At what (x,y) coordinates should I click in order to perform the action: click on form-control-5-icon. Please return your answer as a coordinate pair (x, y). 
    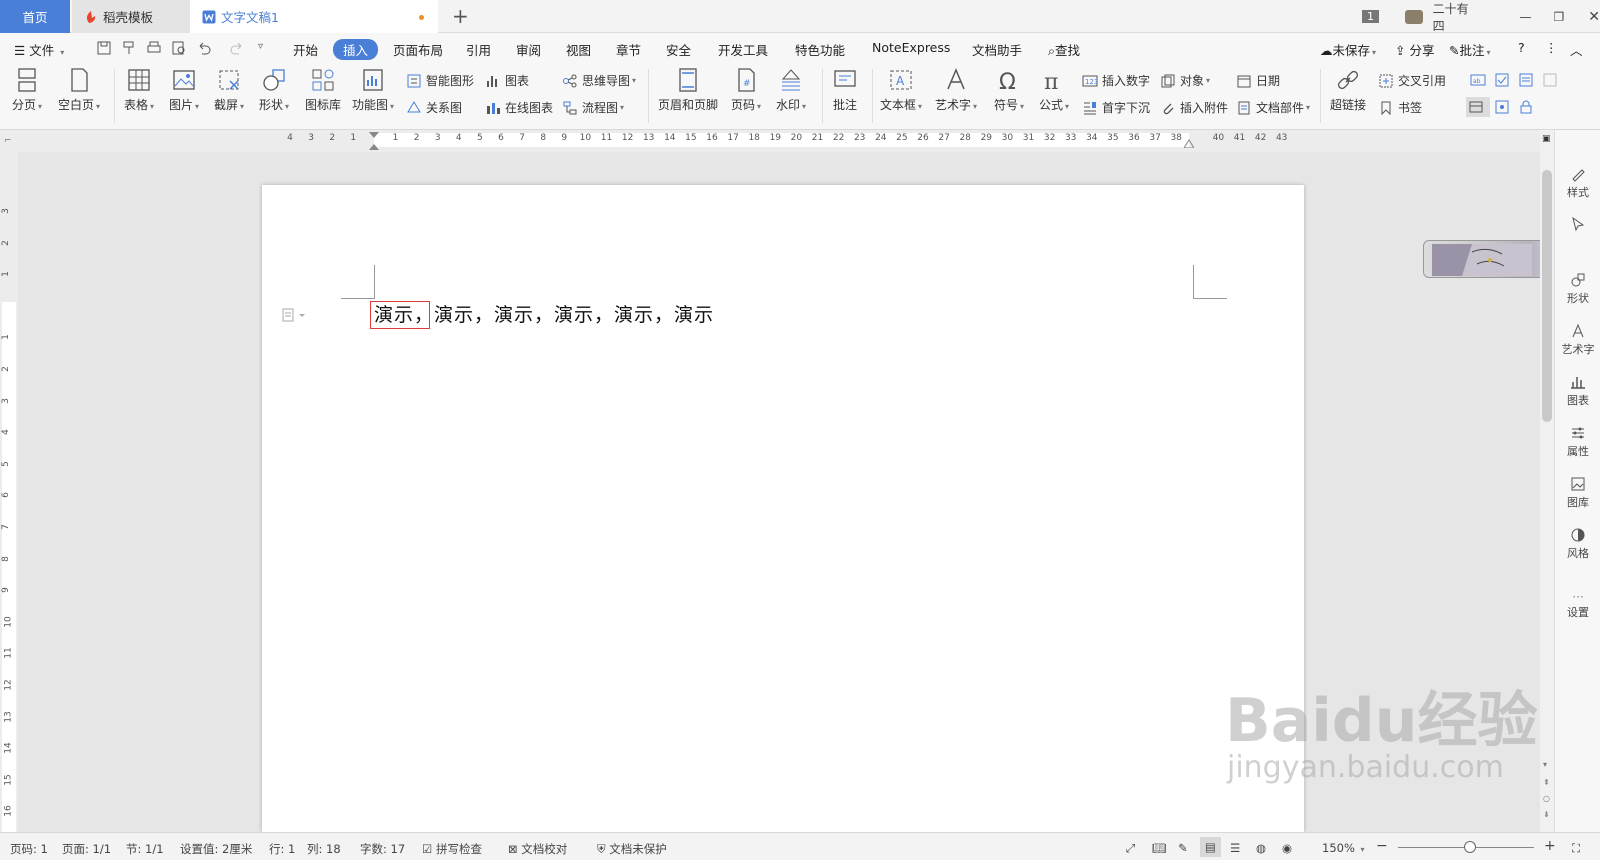
    Looking at the image, I should click on (1478, 107).